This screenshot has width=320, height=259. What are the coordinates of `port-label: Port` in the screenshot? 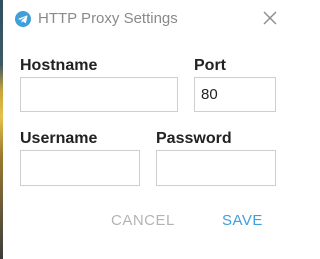 It's located at (210, 65).